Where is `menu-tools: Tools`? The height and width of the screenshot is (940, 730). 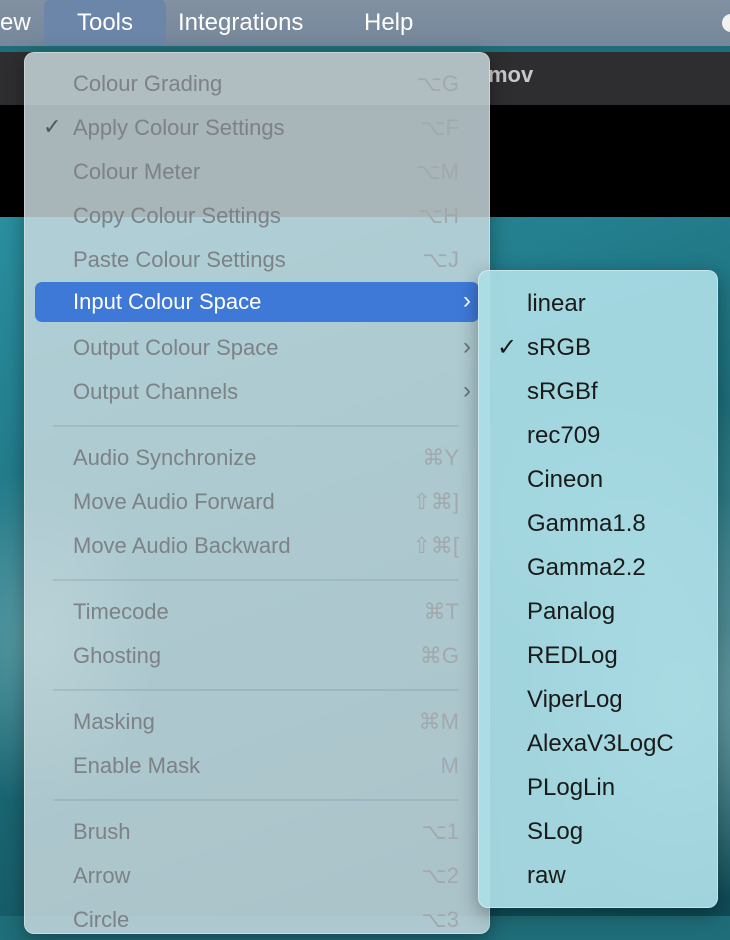 menu-tools: Tools is located at coordinates (105, 23).